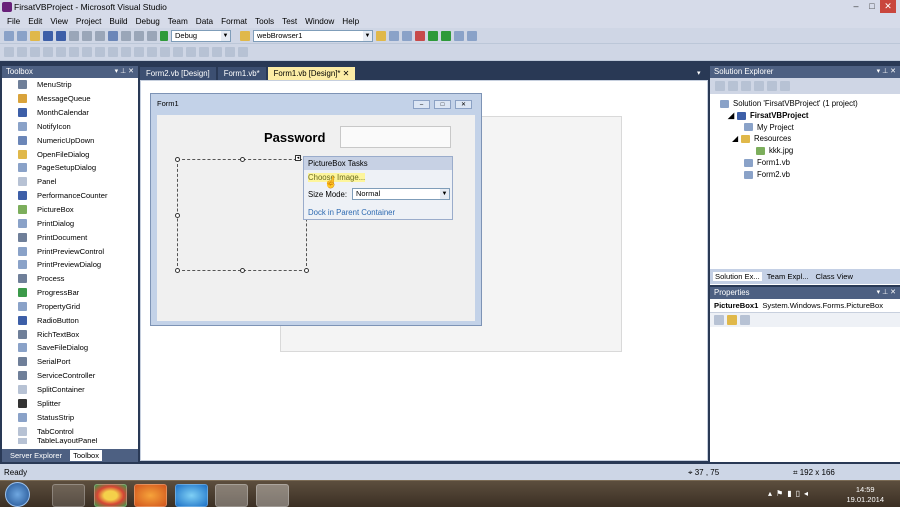 The height and width of the screenshot is (507, 900). Describe the element at coordinates (395, 137) in the screenshot. I see `password-textbox` at that location.